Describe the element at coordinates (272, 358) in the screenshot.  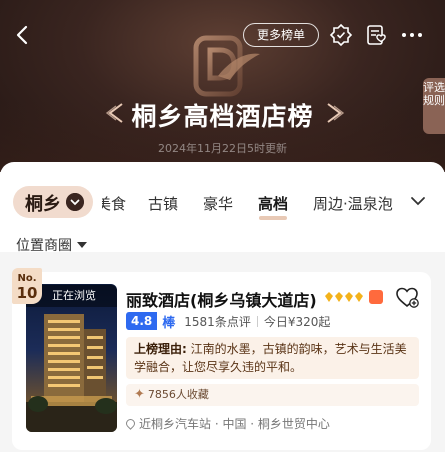
I see `reason-box: 上榜理由: 江南的水墨，古镇的韵味，艺术与生活美学融合，让您尽享久违的平和。` at that location.